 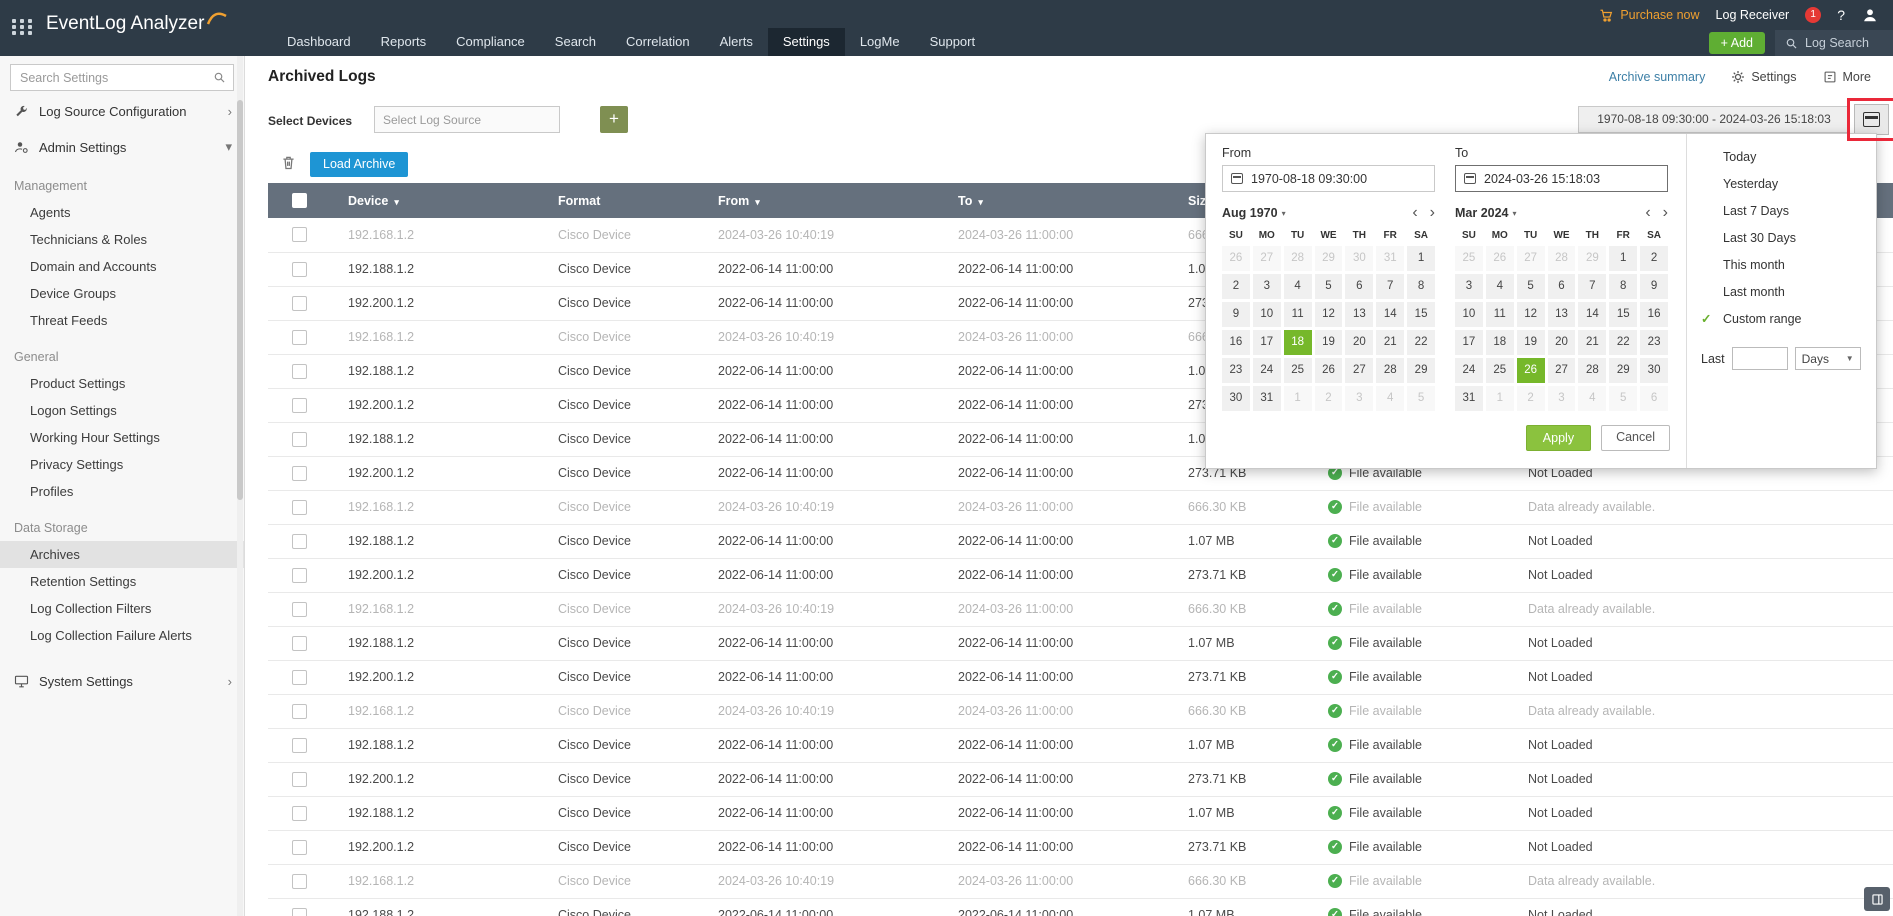 I want to click on sidebar-item-profiles: Profiles, so click(x=122, y=491).